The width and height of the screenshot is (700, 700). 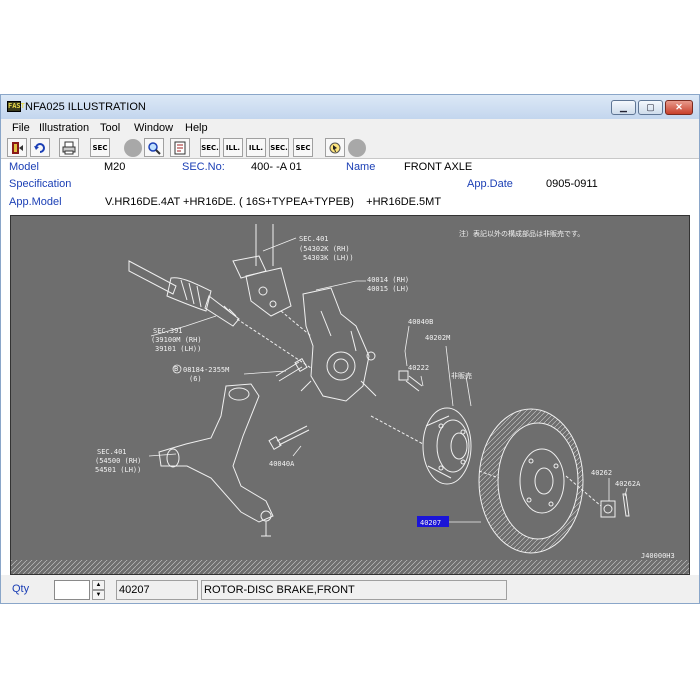 What do you see at coordinates (176, 369) in the screenshot?
I see `svg-text: B` at bounding box center [176, 369].